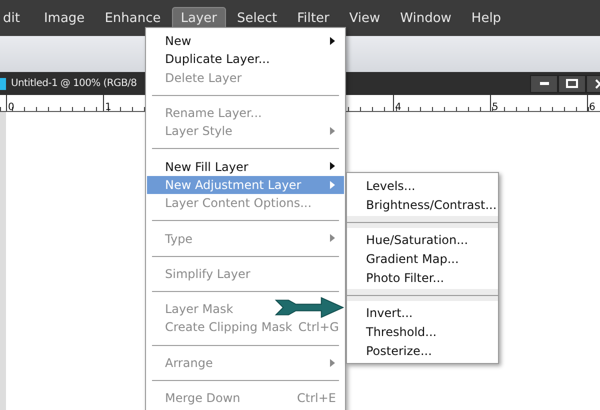  What do you see at coordinates (398, 106) in the screenshot?
I see `ruler-label: 4` at bounding box center [398, 106].